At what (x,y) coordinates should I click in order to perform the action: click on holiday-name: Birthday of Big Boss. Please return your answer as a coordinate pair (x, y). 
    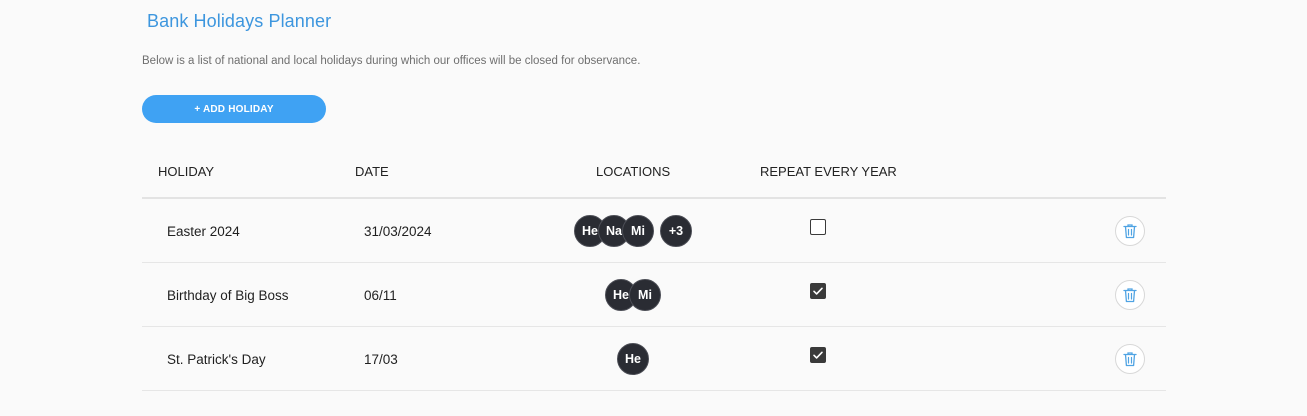
    Looking at the image, I should click on (228, 295).